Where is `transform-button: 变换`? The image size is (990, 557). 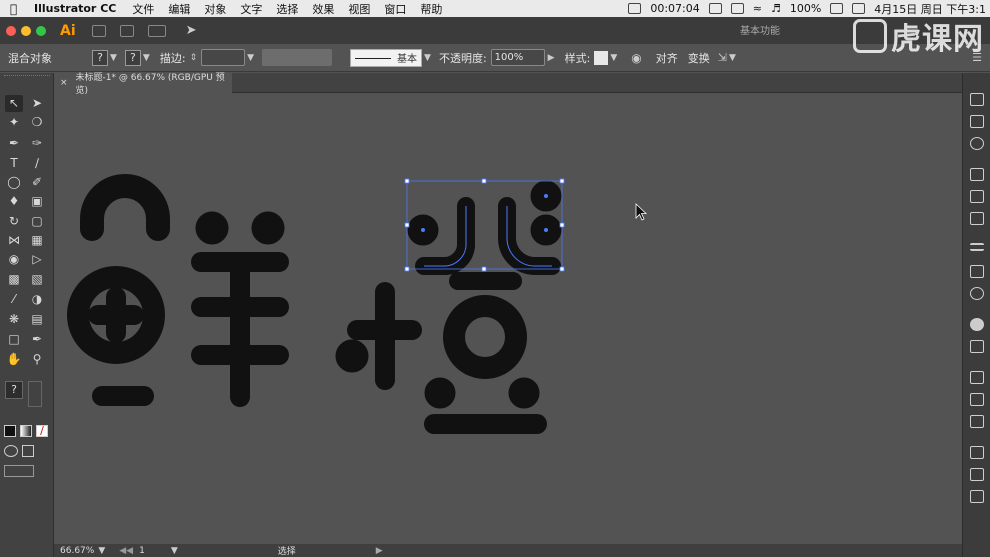
transform-button: 变换 is located at coordinates (699, 58).